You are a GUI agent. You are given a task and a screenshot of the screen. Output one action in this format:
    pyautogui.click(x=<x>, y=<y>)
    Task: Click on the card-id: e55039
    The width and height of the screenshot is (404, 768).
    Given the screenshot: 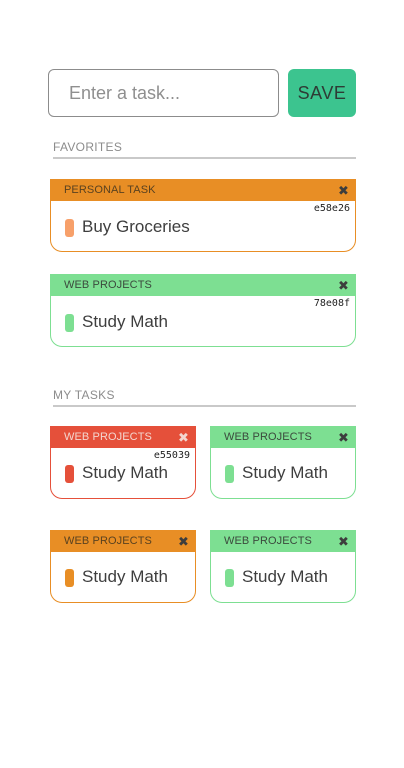 What is the action you would take?
    pyautogui.click(x=171, y=455)
    